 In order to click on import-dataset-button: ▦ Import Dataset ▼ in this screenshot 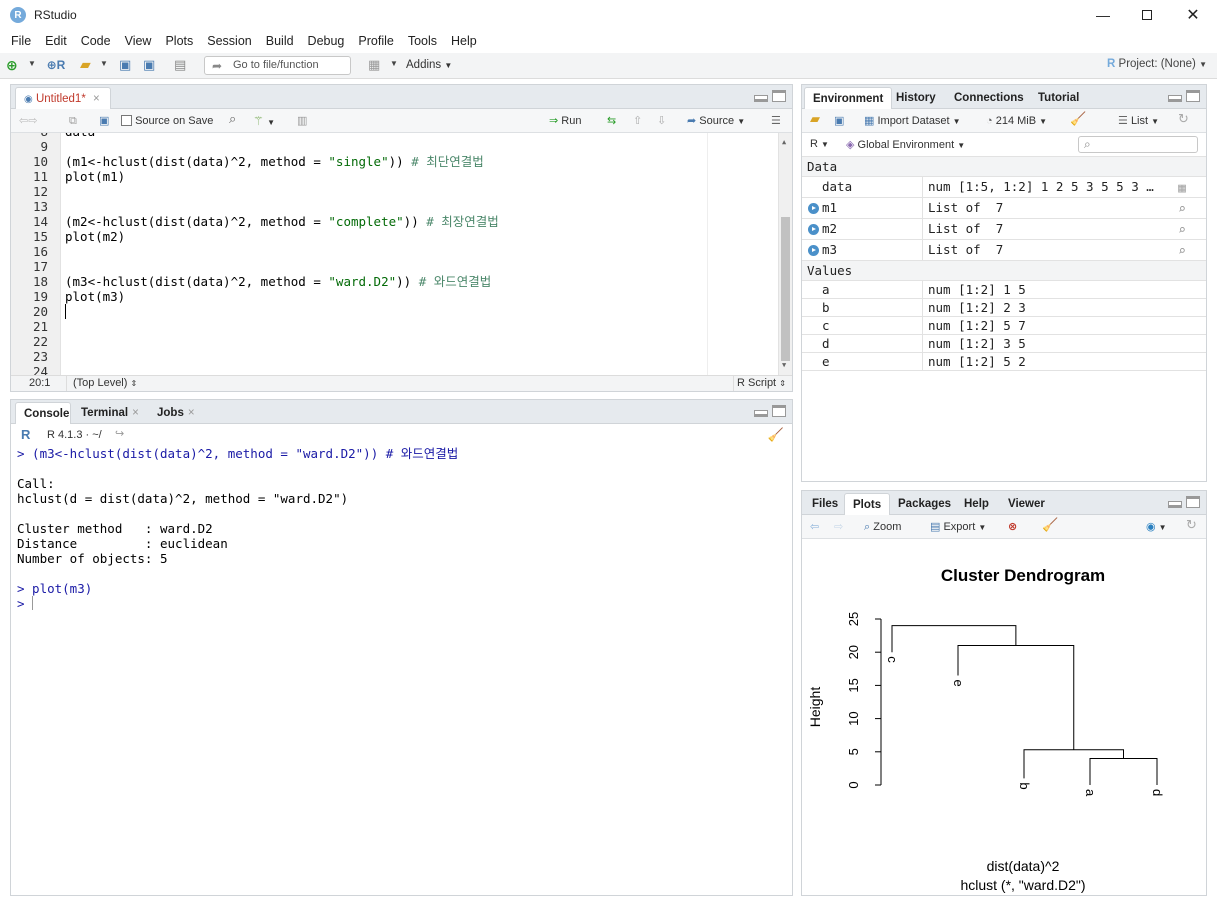, I will do `click(912, 121)`.